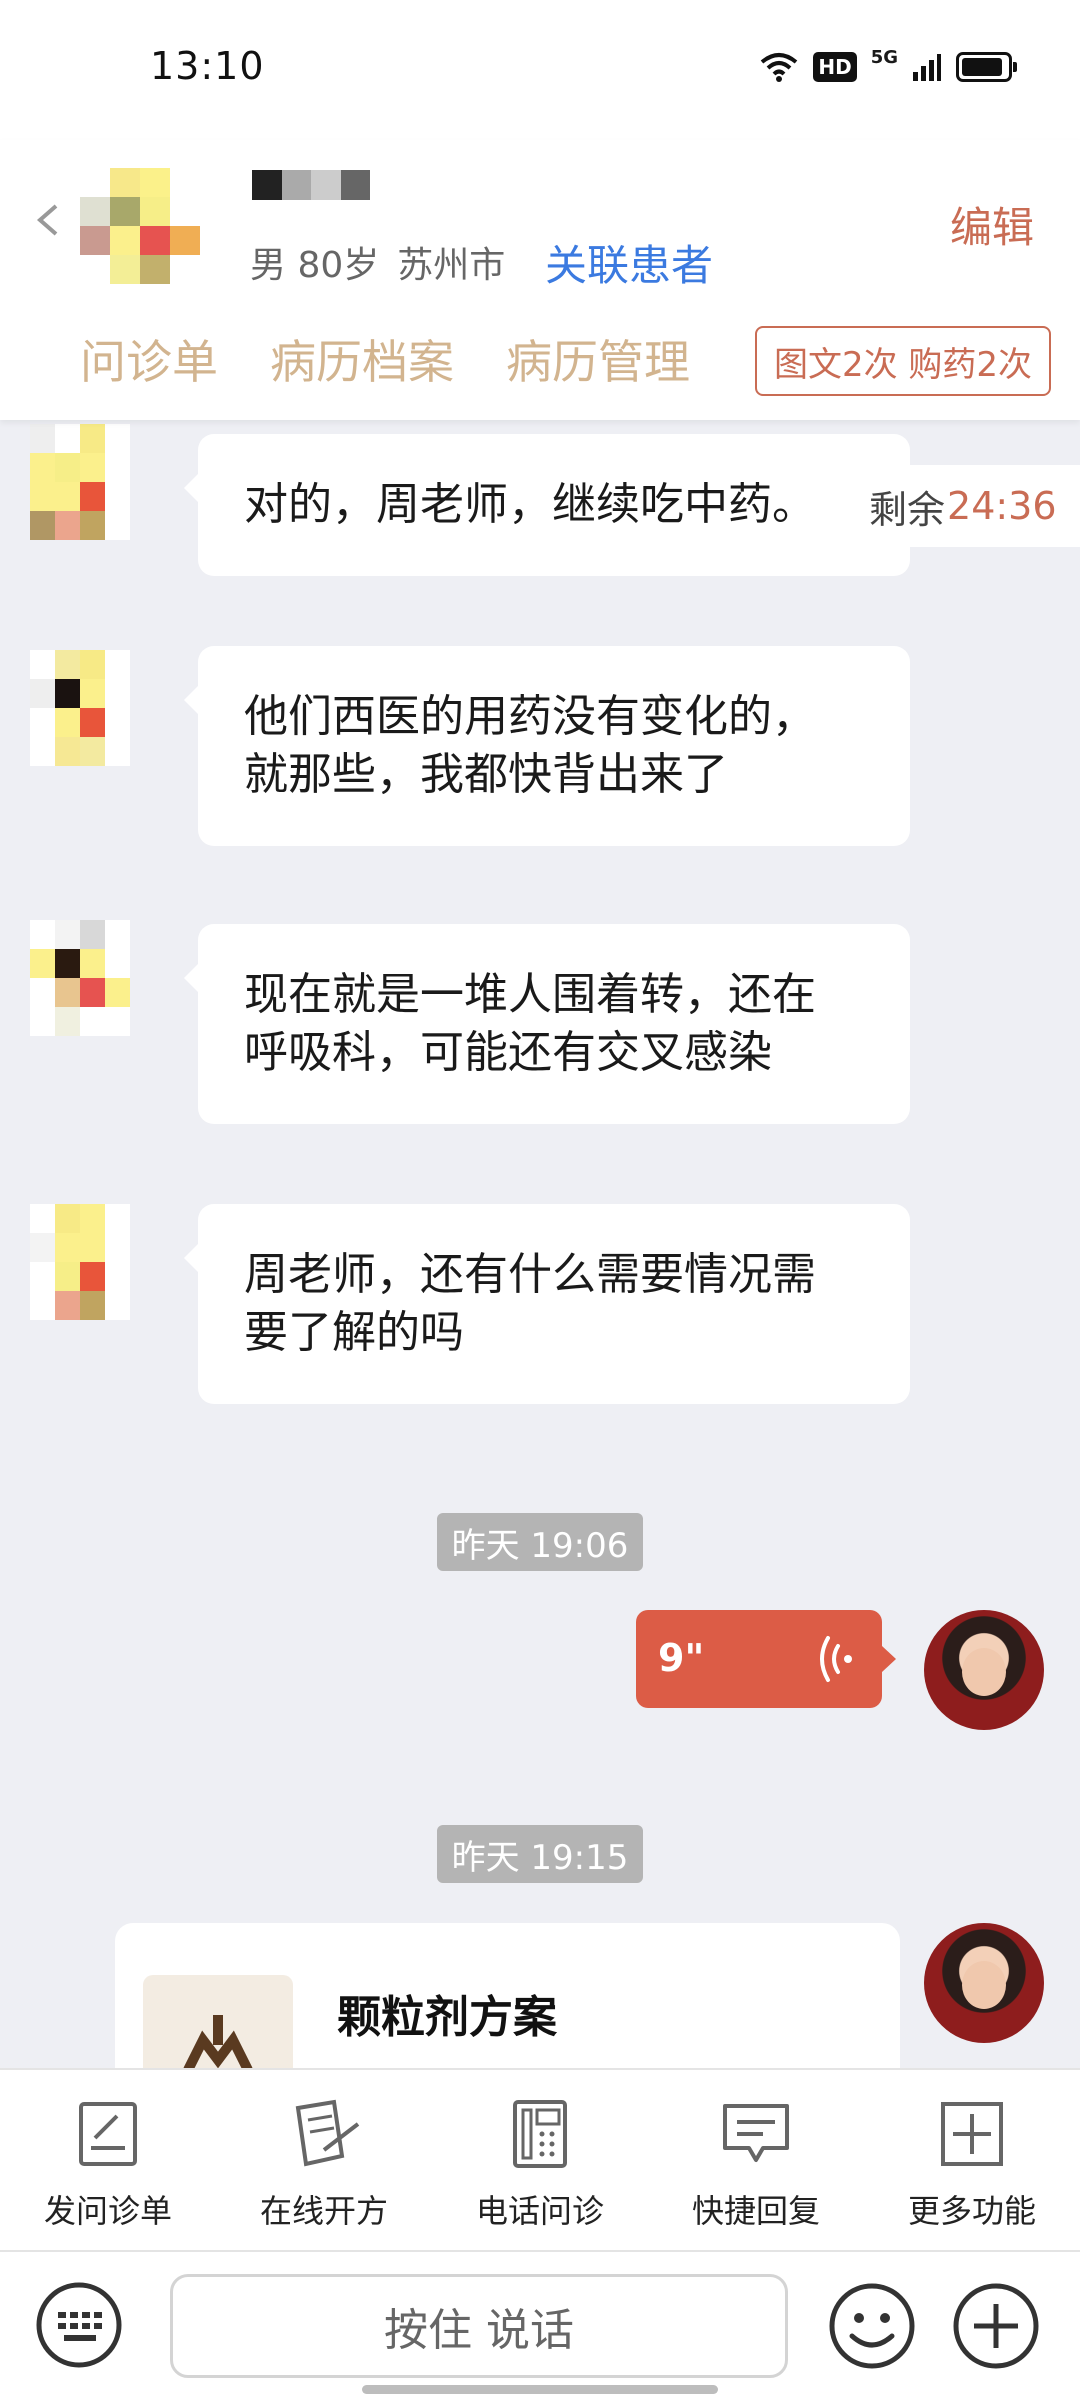 This screenshot has width=1080, height=2400. What do you see at coordinates (986, 67) in the screenshot?
I see `battery-icon` at bounding box center [986, 67].